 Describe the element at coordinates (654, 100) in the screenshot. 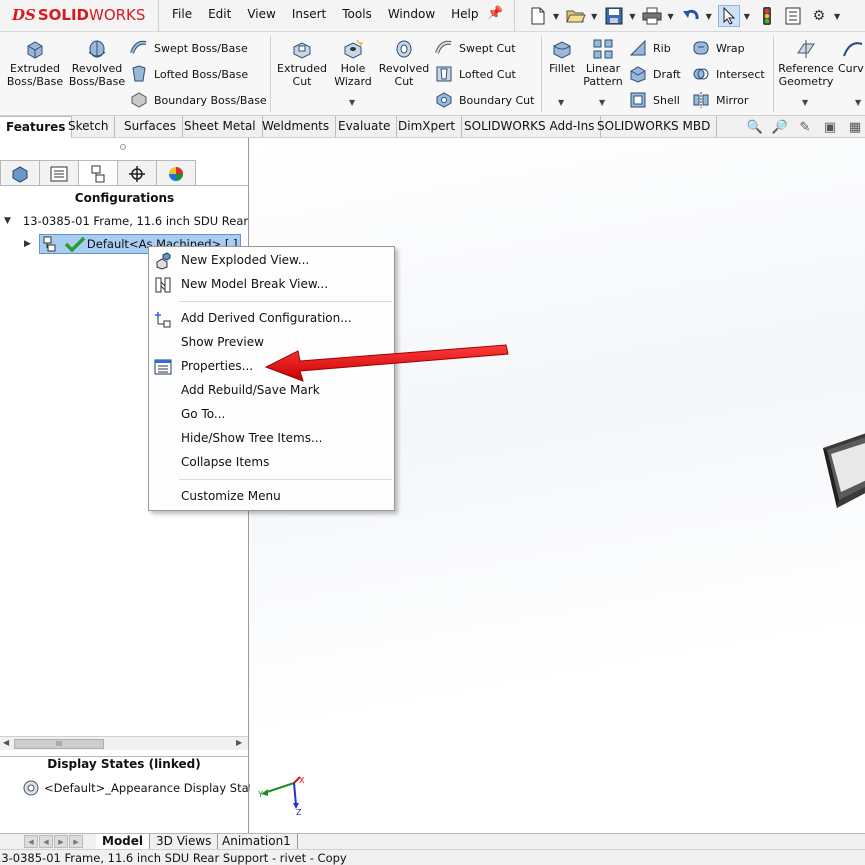

I see `shell-button: Shell` at that location.